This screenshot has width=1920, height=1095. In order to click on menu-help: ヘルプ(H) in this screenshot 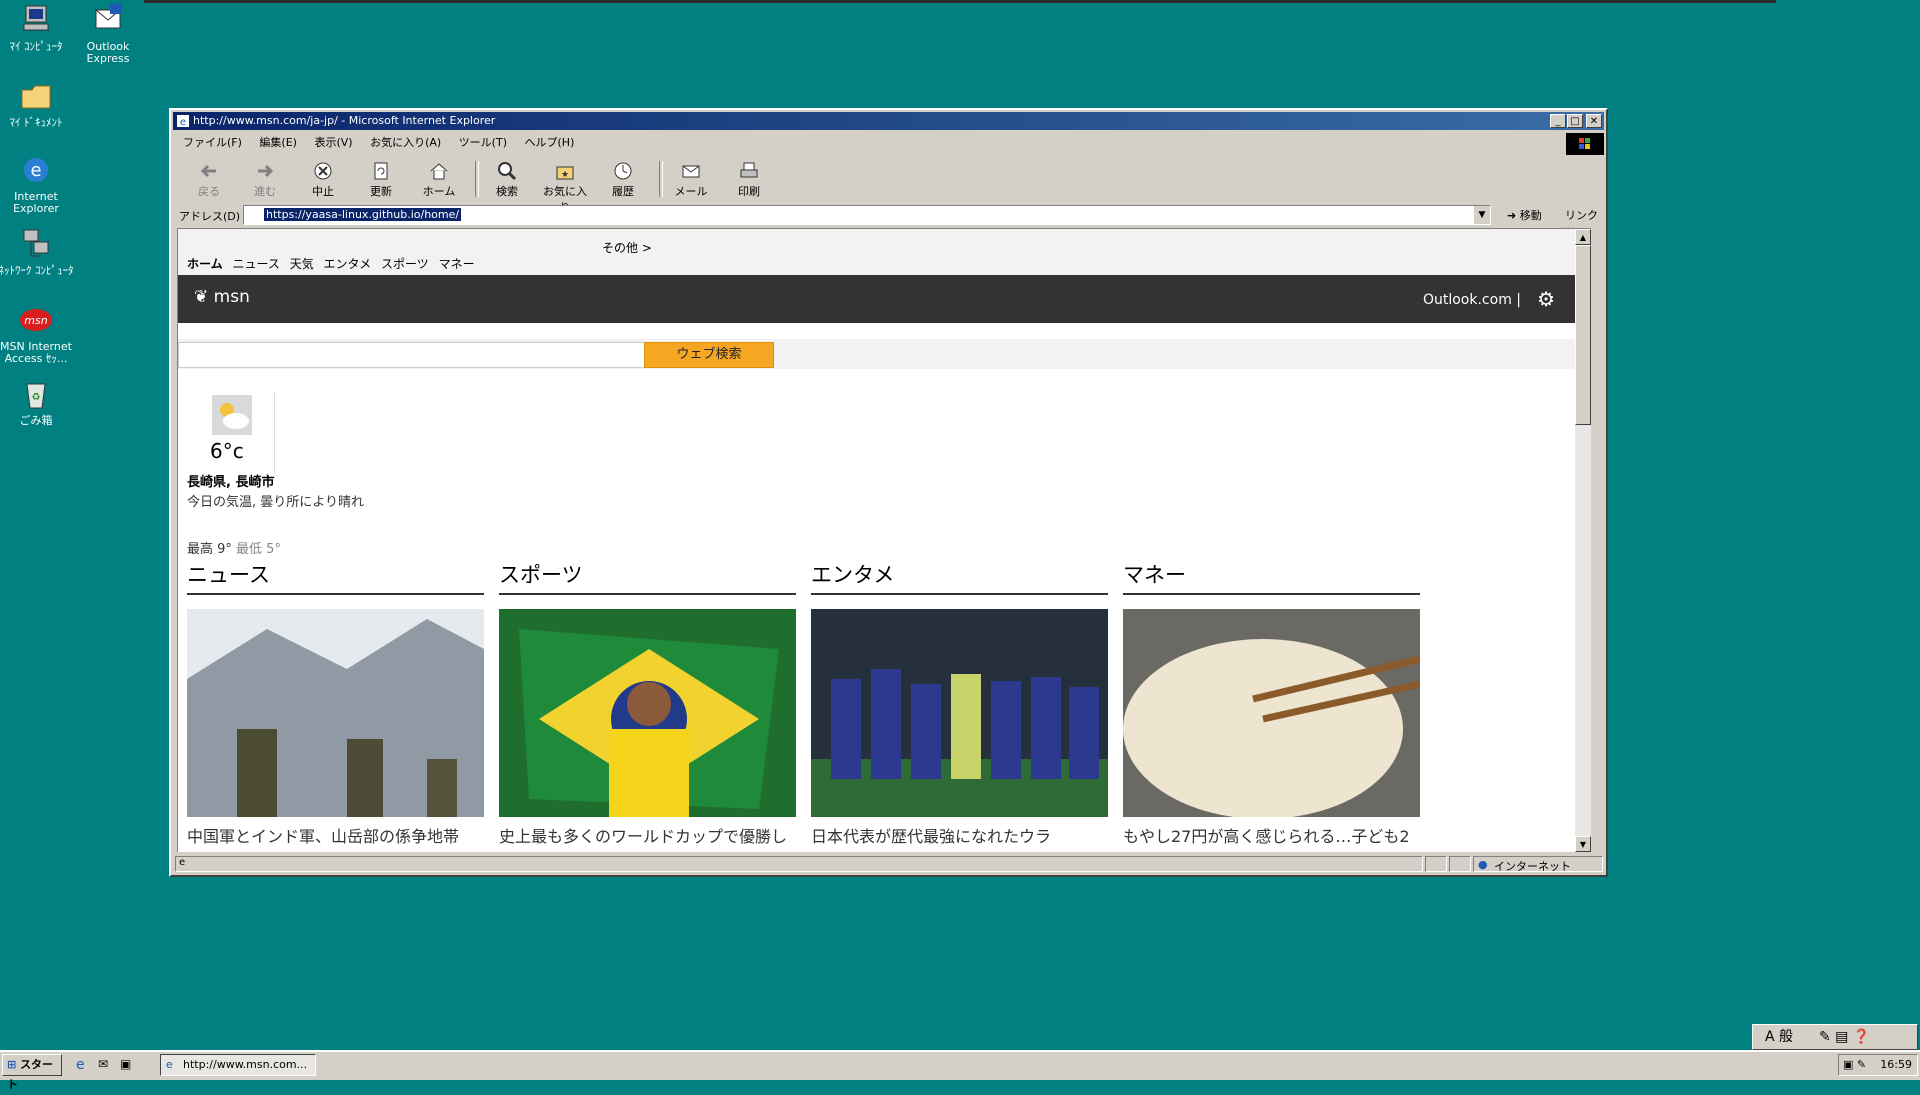, I will do `click(550, 142)`.